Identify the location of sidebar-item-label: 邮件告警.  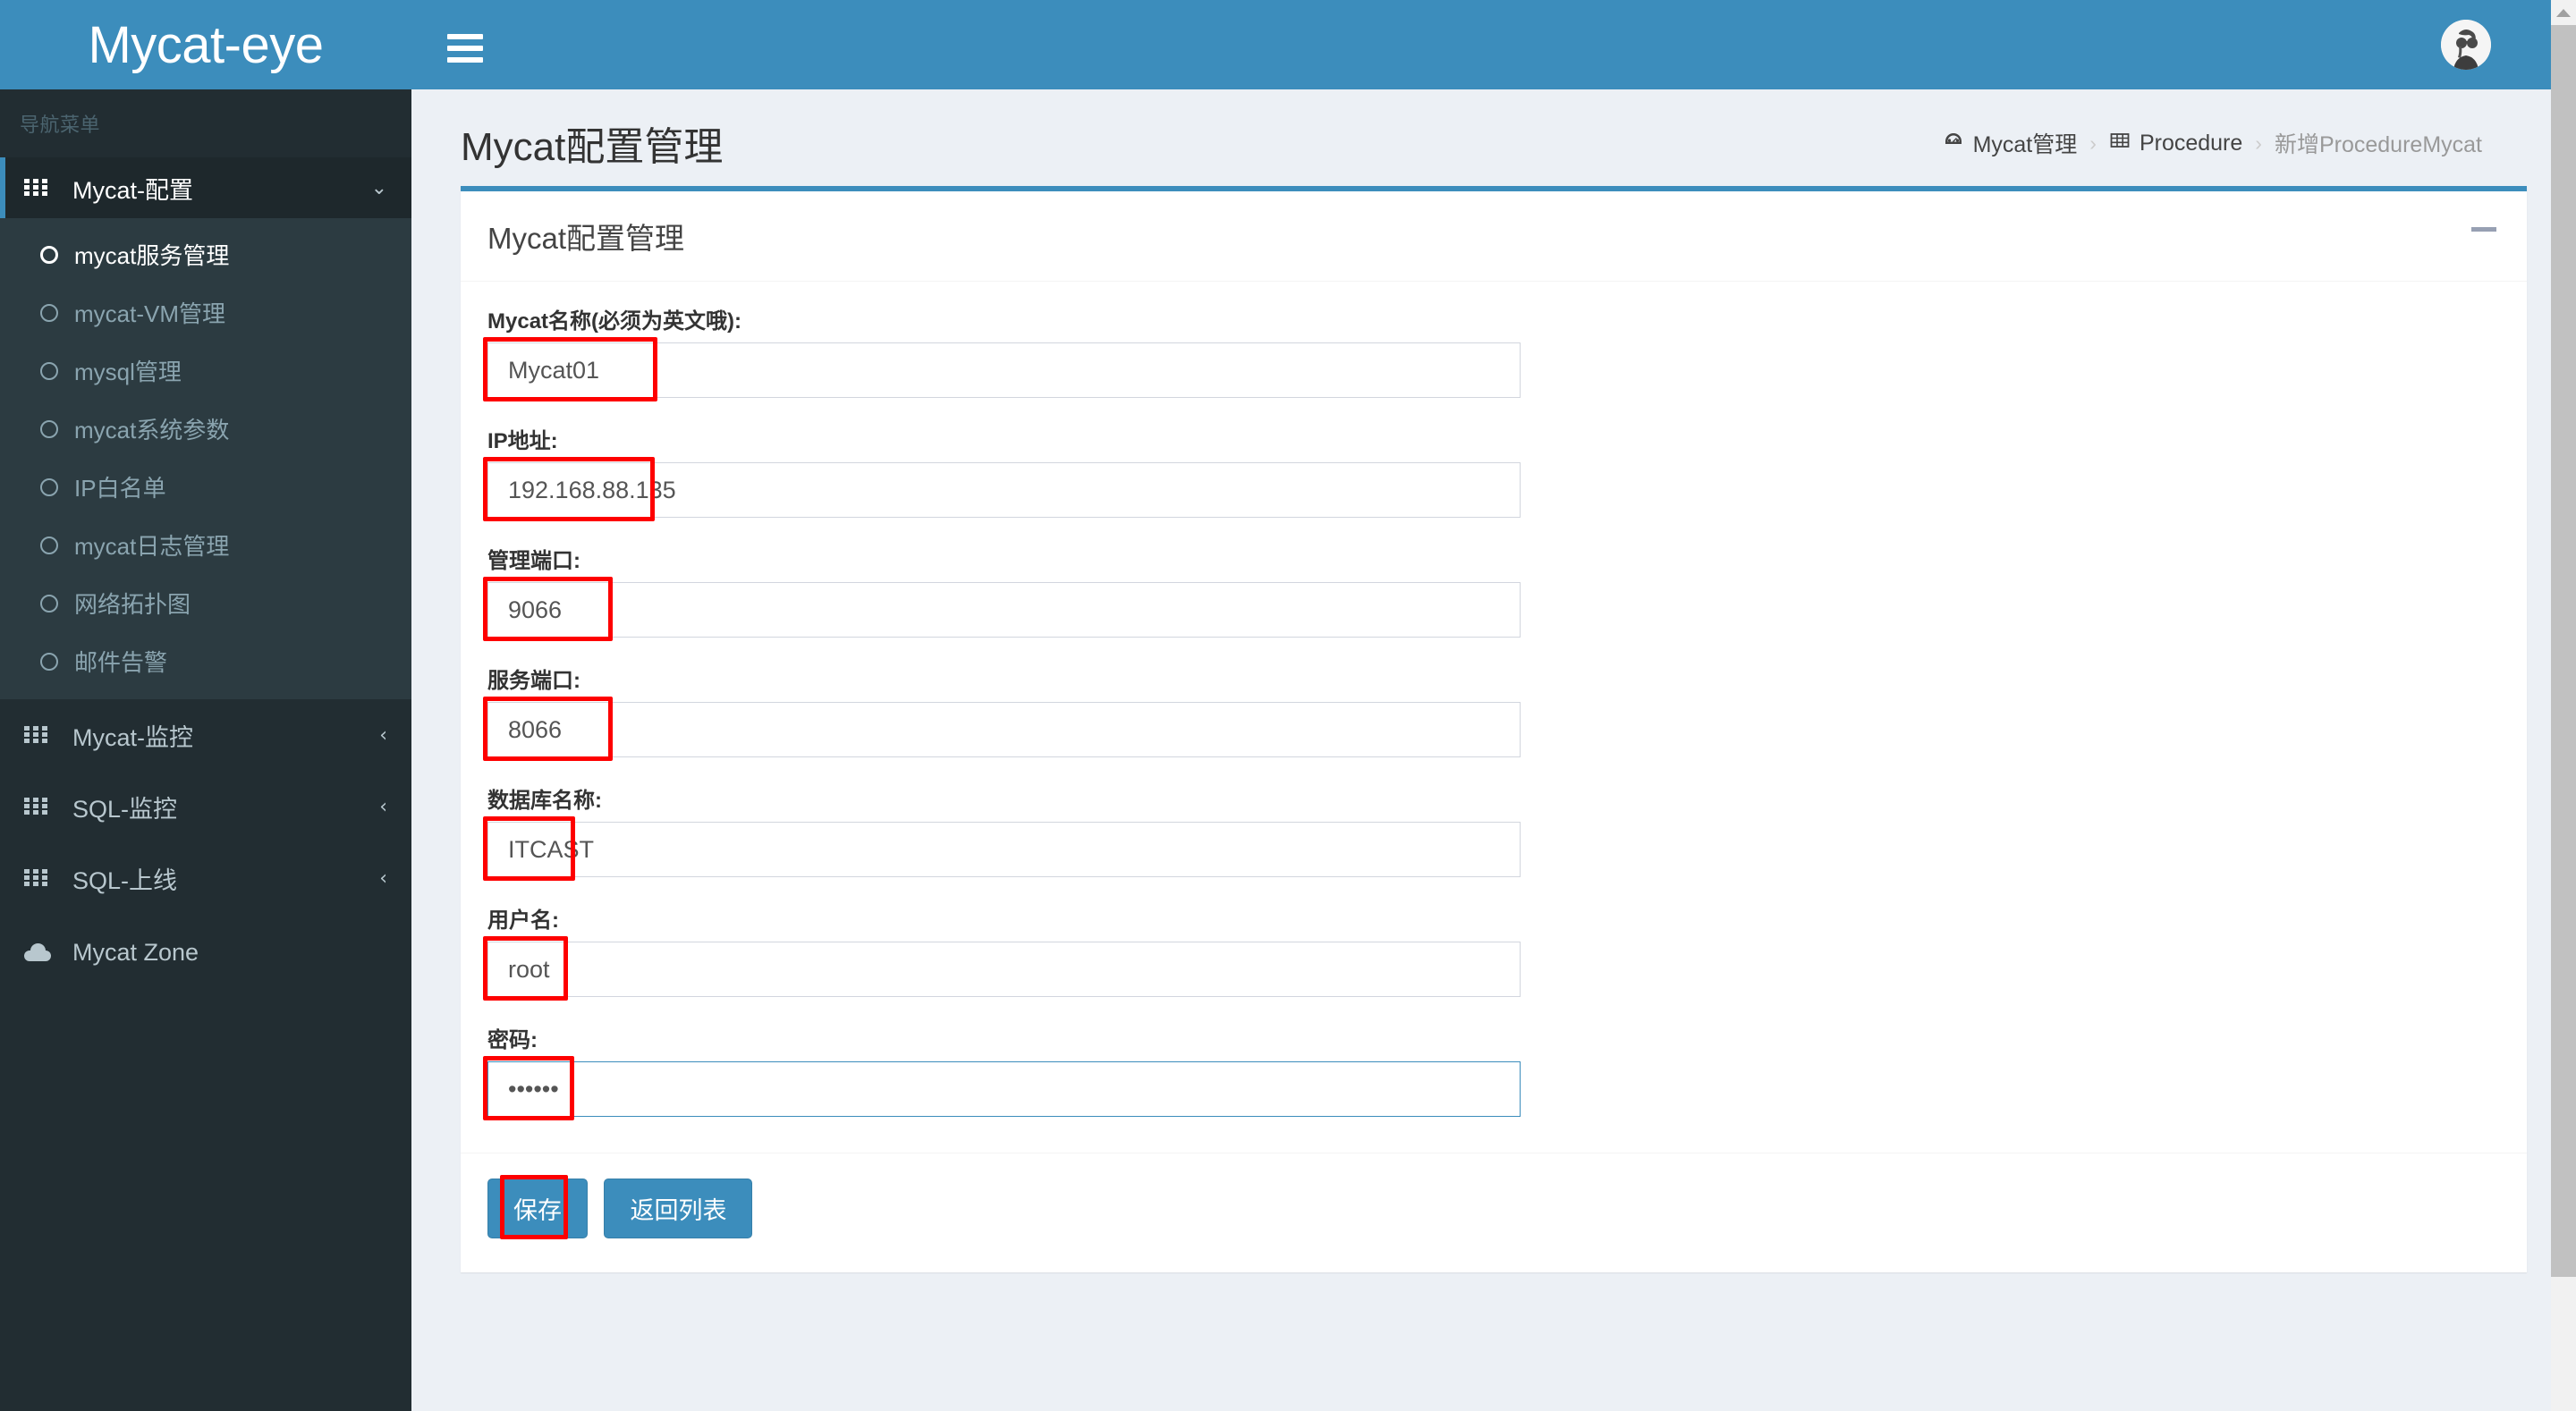
(121, 662).